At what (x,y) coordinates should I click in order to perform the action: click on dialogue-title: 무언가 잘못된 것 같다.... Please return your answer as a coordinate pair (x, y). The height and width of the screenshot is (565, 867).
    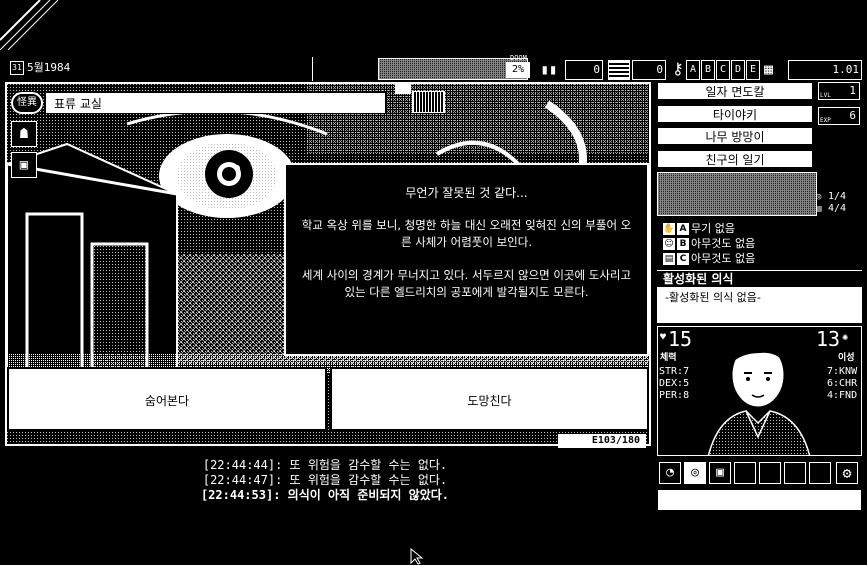
    Looking at the image, I should click on (466, 193).